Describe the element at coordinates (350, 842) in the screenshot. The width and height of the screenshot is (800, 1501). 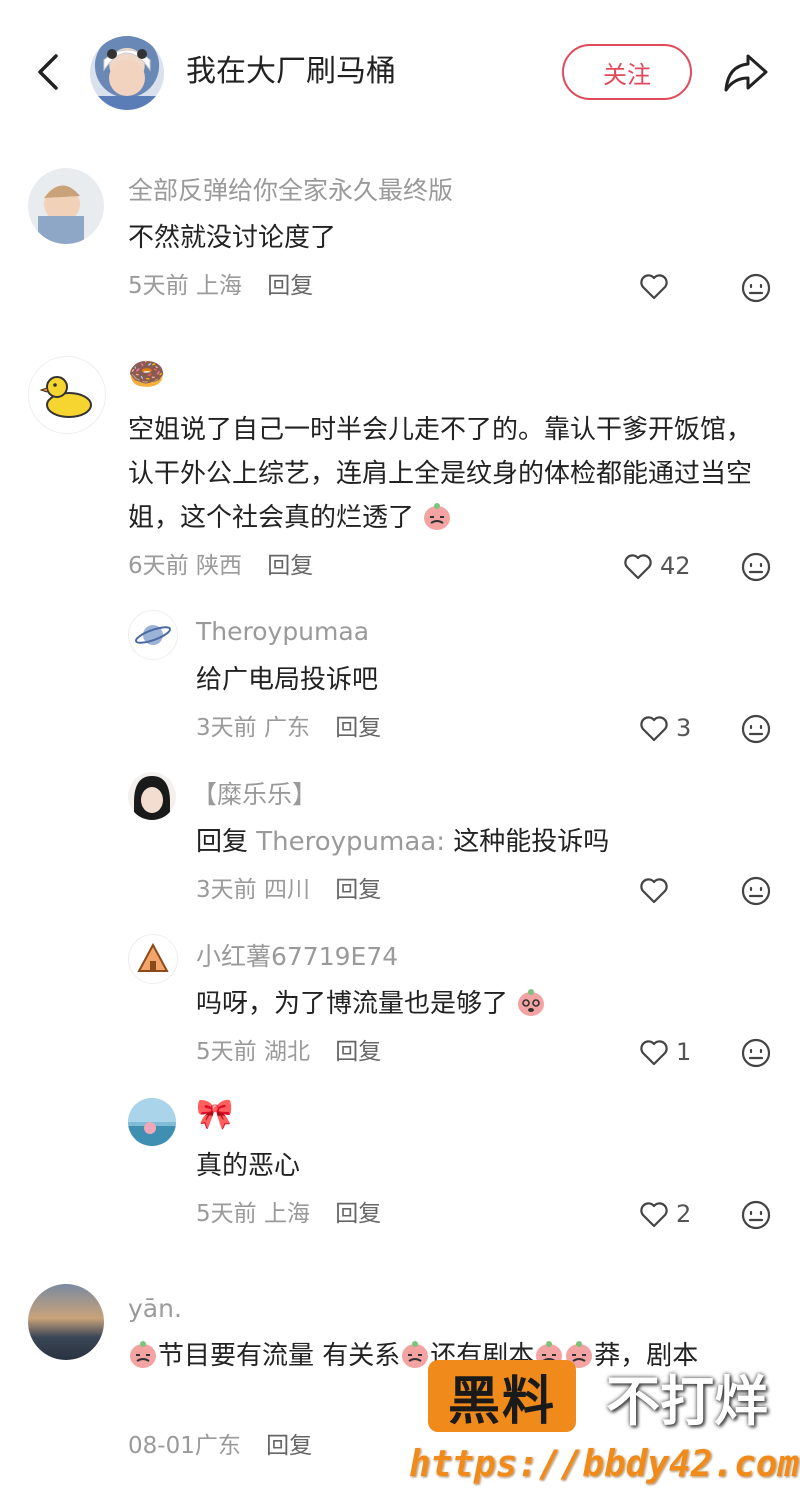
I see `reply-to-user: Theroypumaa:` at that location.